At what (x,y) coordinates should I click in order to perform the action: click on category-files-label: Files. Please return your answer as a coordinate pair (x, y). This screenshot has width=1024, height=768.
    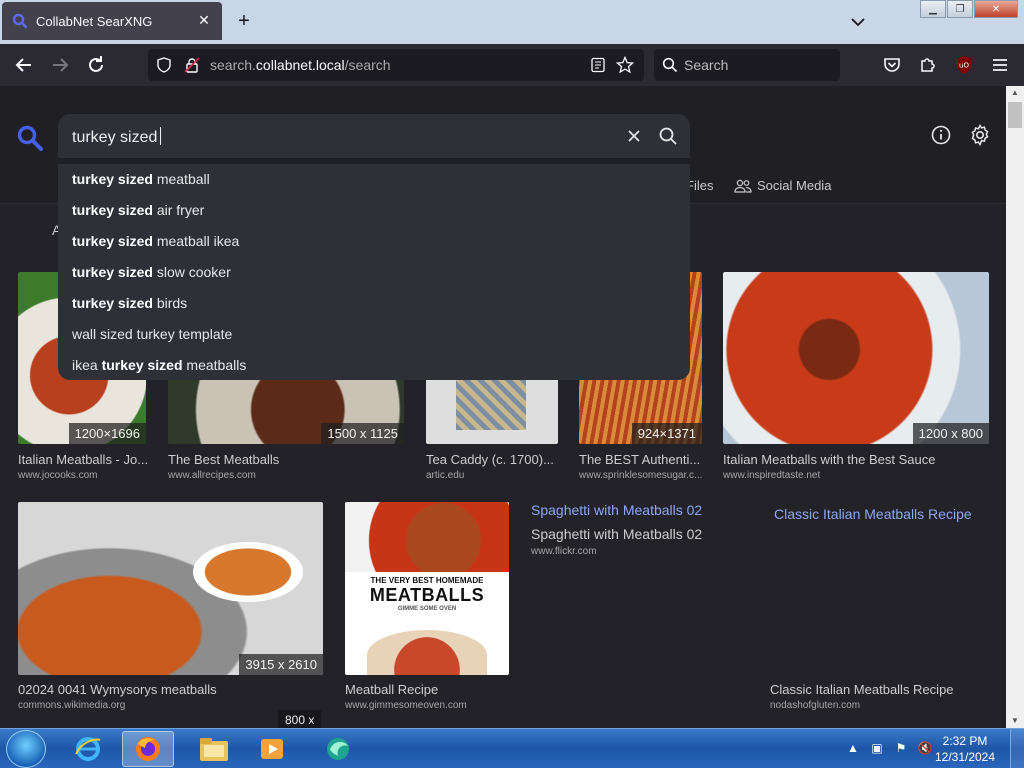
    Looking at the image, I should click on (700, 185).